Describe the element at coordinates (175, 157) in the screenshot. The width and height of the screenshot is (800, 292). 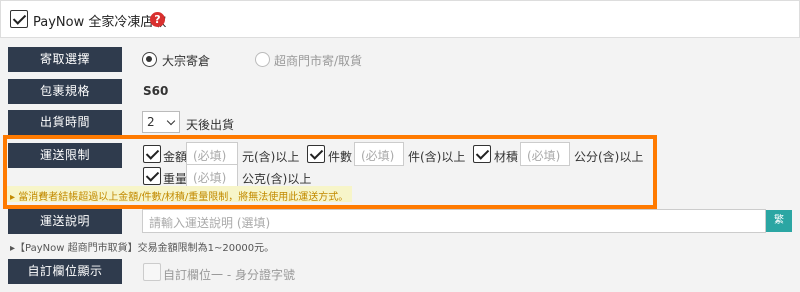
I see `amount-label: 金額` at that location.